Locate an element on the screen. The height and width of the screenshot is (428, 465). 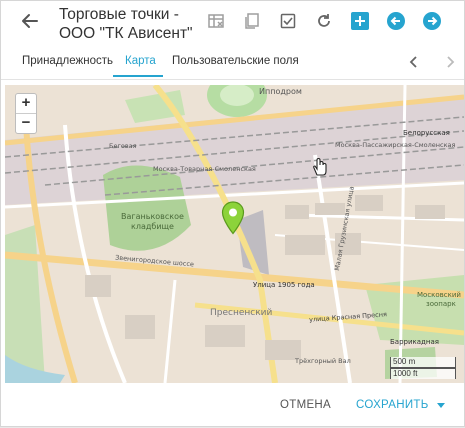
location-pin-icon is located at coordinates (233, 218).